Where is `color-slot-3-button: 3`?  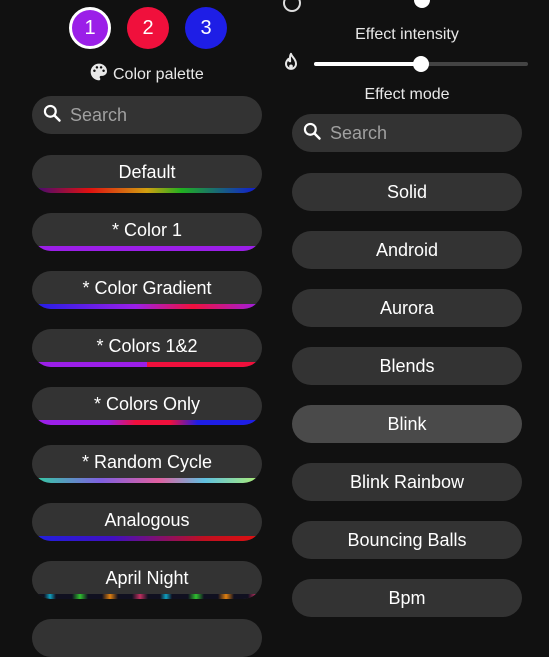 color-slot-3-button: 3 is located at coordinates (206, 28).